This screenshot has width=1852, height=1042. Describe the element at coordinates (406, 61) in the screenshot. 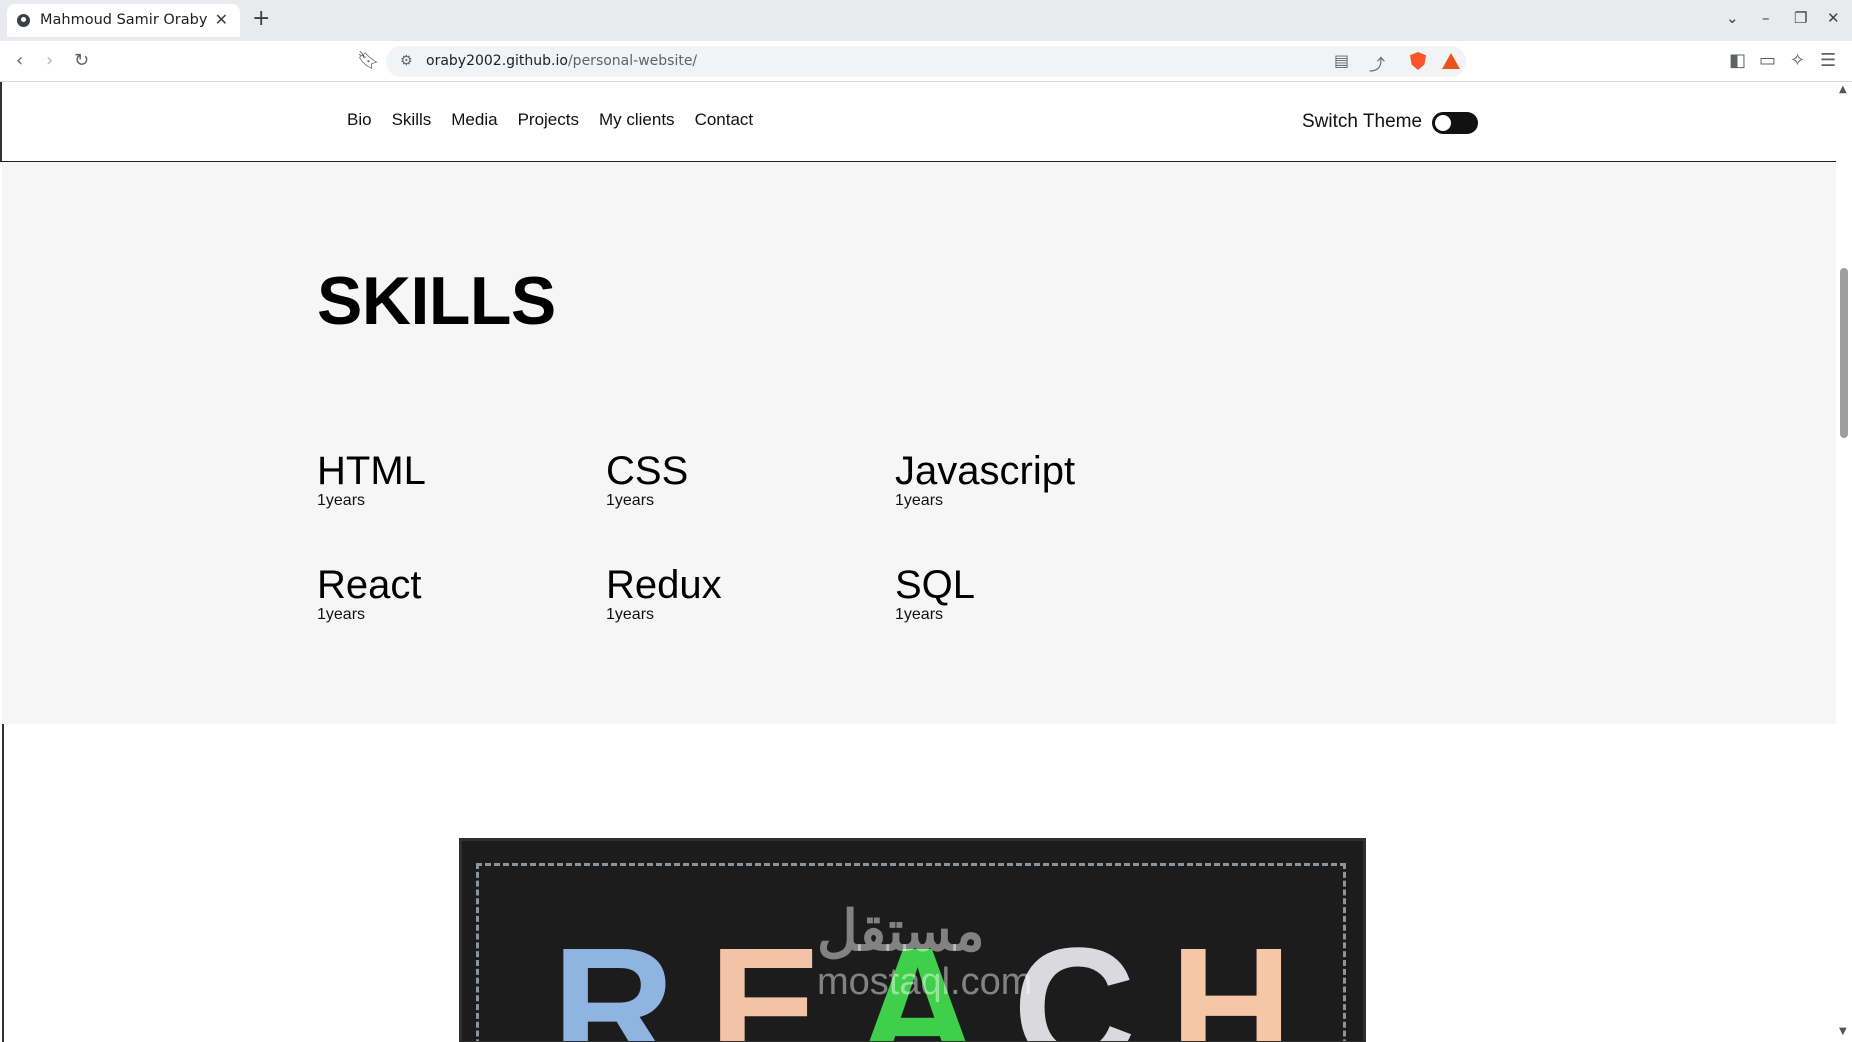

I see `site-info-icon: ⚙︎` at that location.